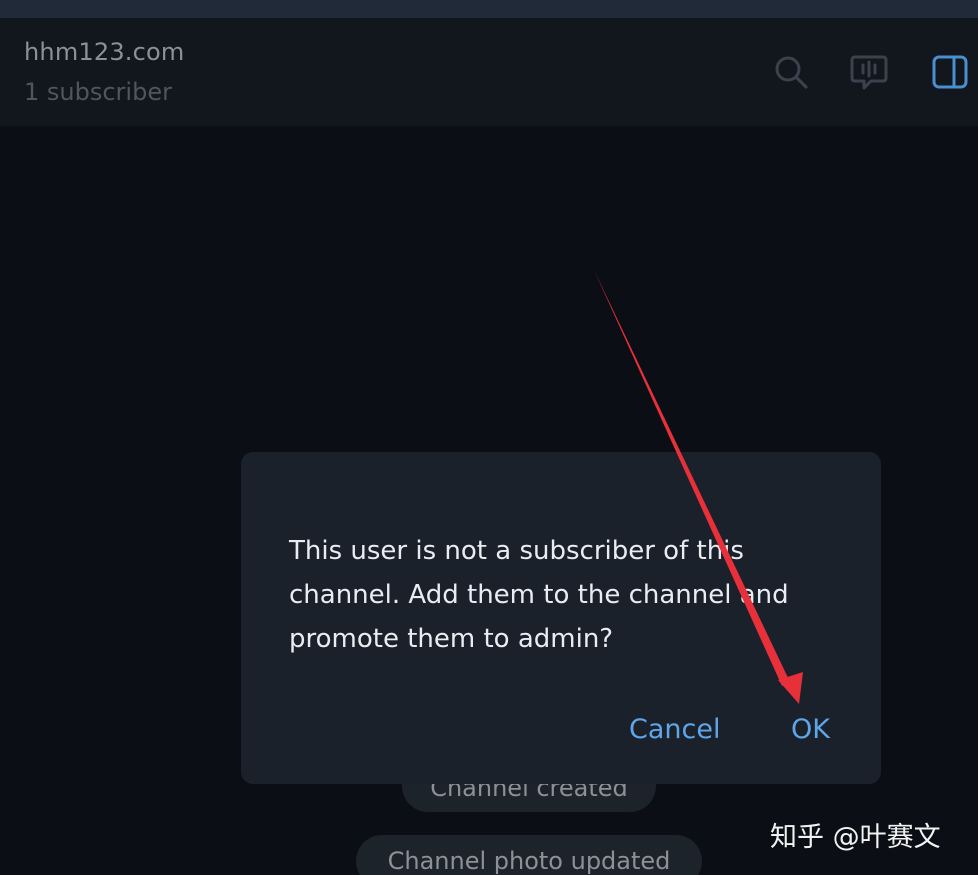 This screenshot has height=875, width=978. Describe the element at coordinates (950, 72) in the screenshot. I see `side-panel-icon` at that location.